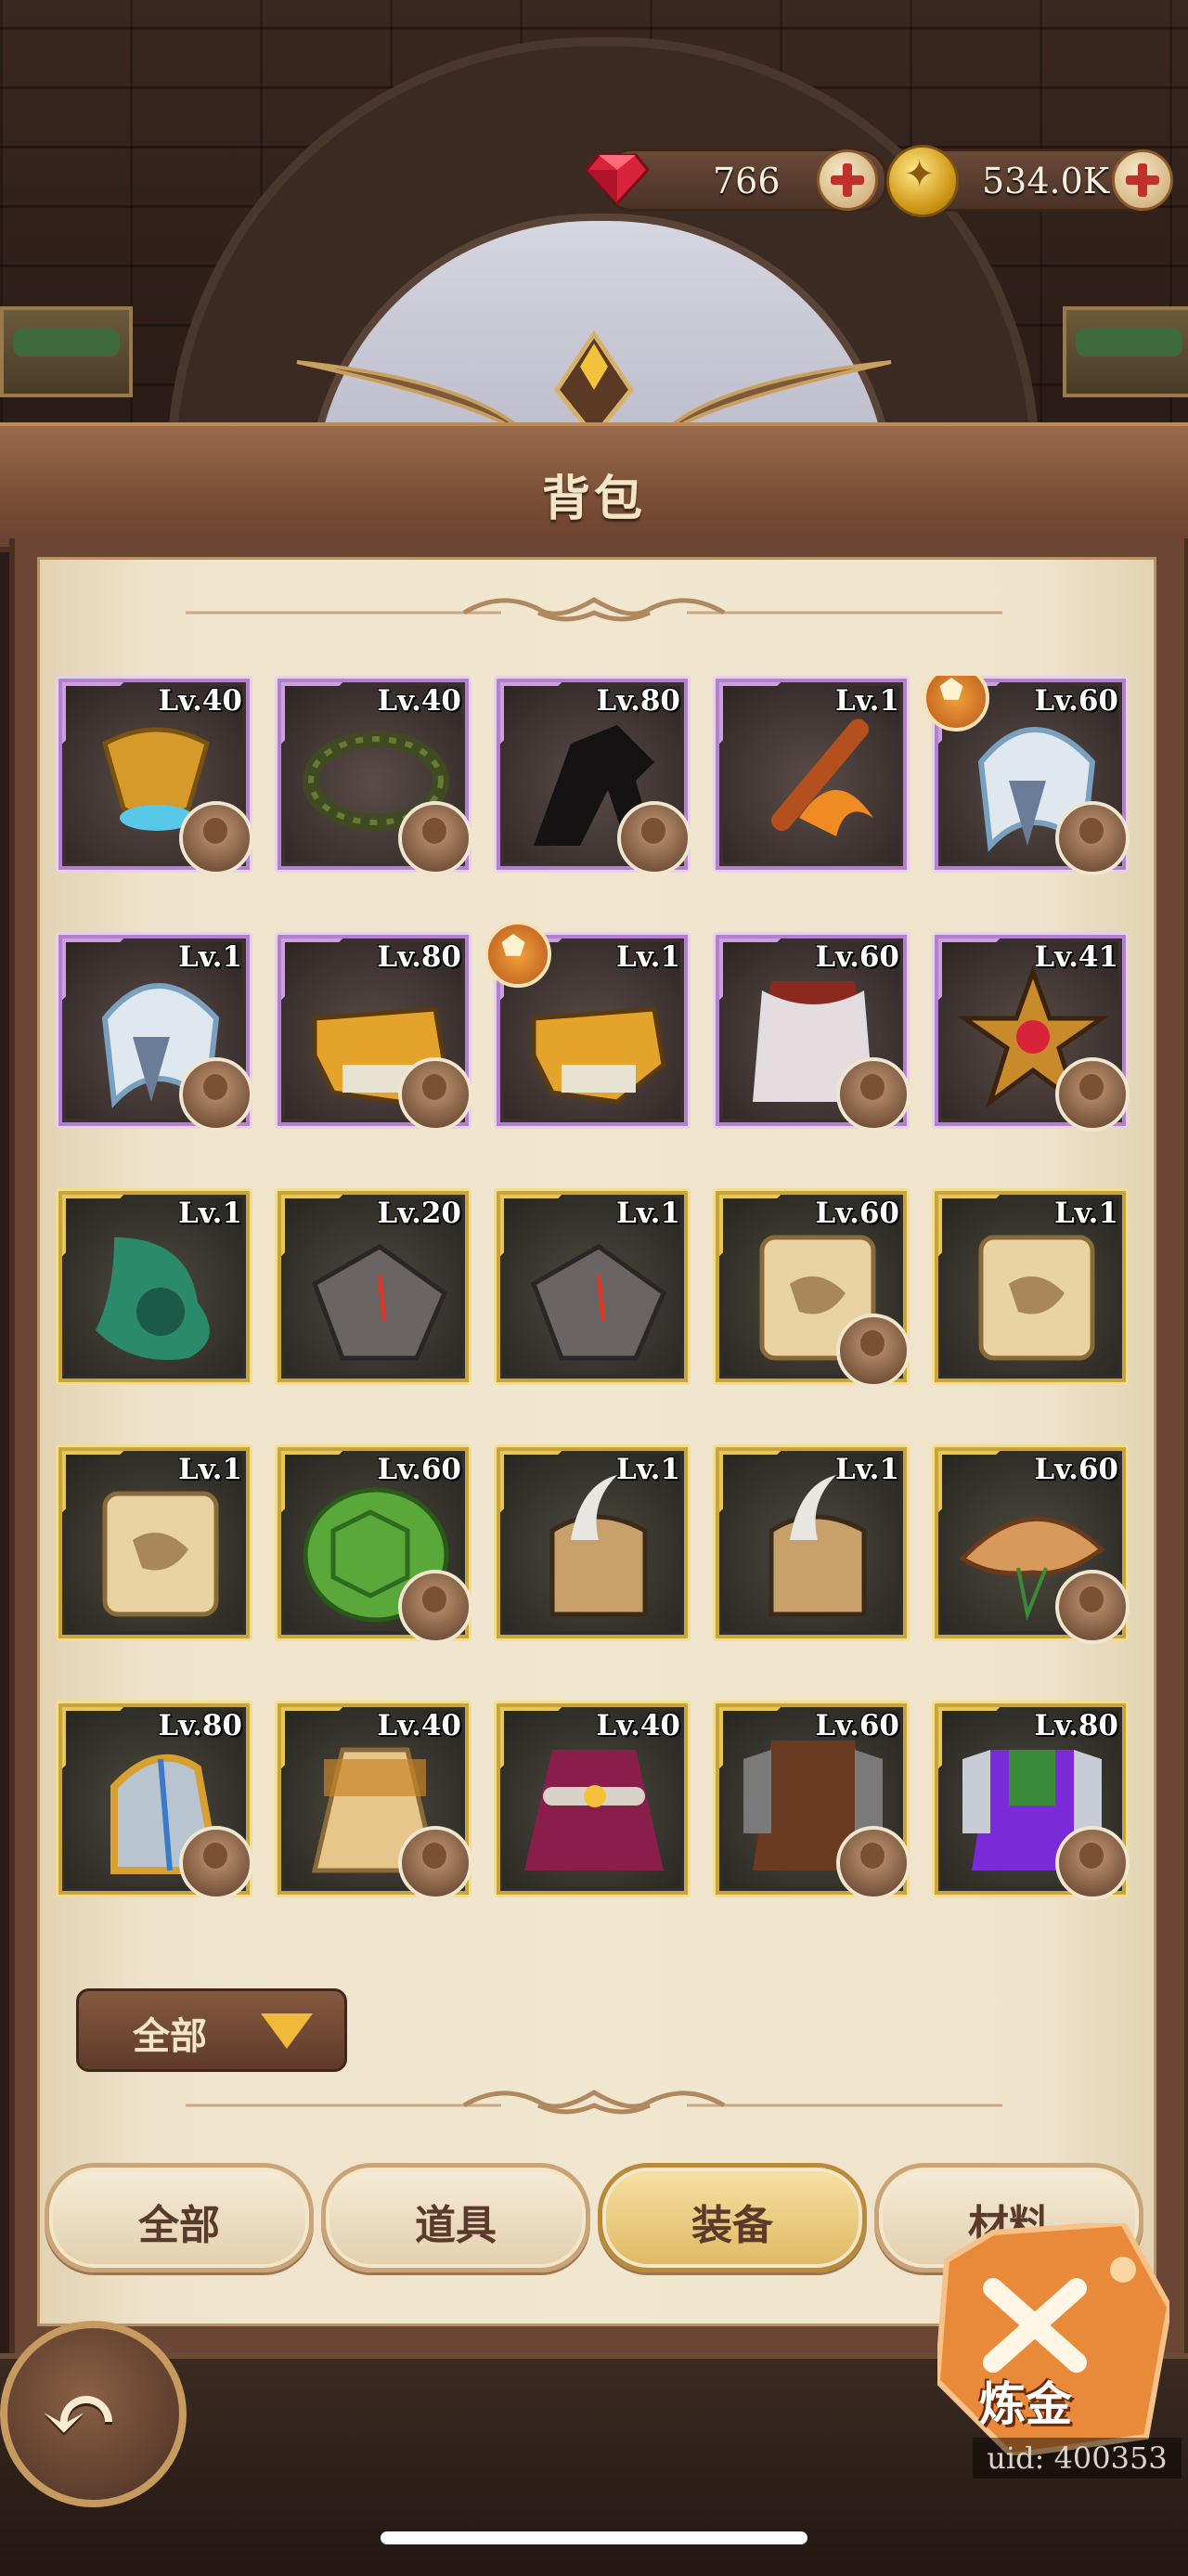  I want to click on tab-label: 全部, so click(179, 2225).